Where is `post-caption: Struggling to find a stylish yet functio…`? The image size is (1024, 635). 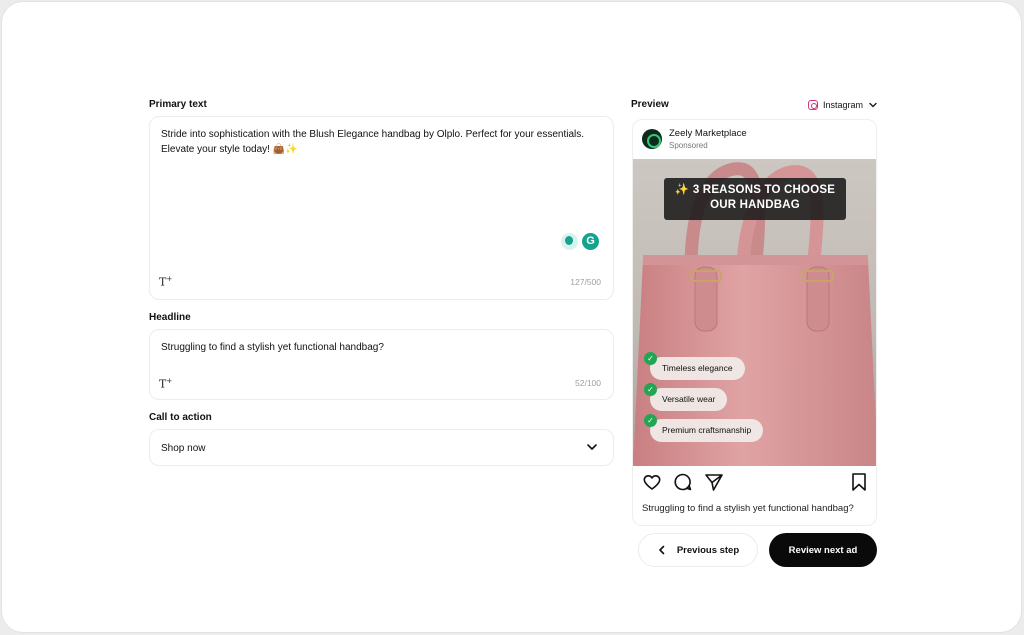
post-caption: Struggling to find a stylish yet functio… is located at coordinates (748, 508).